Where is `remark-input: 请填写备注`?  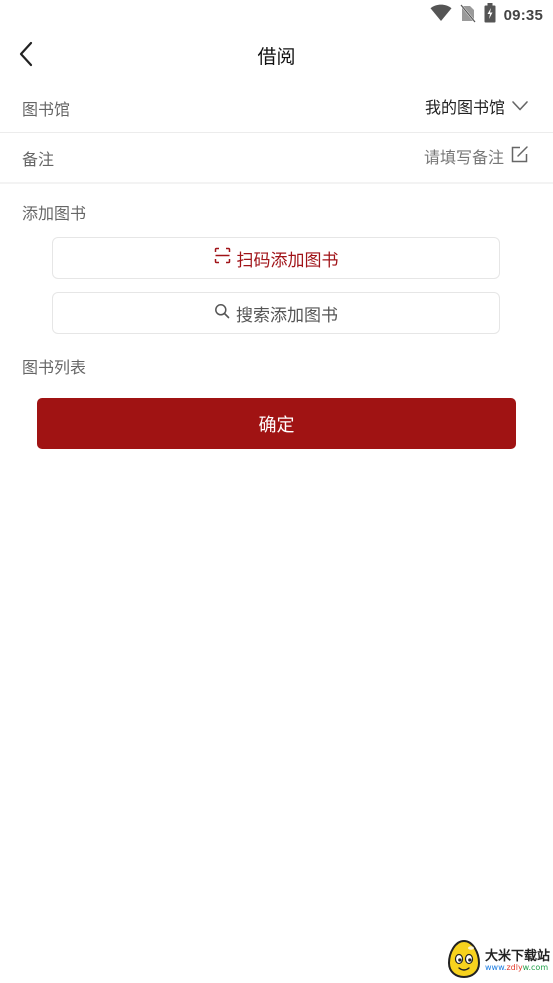 remark-input: 请填写备注 is located at coordinates (476, 156).